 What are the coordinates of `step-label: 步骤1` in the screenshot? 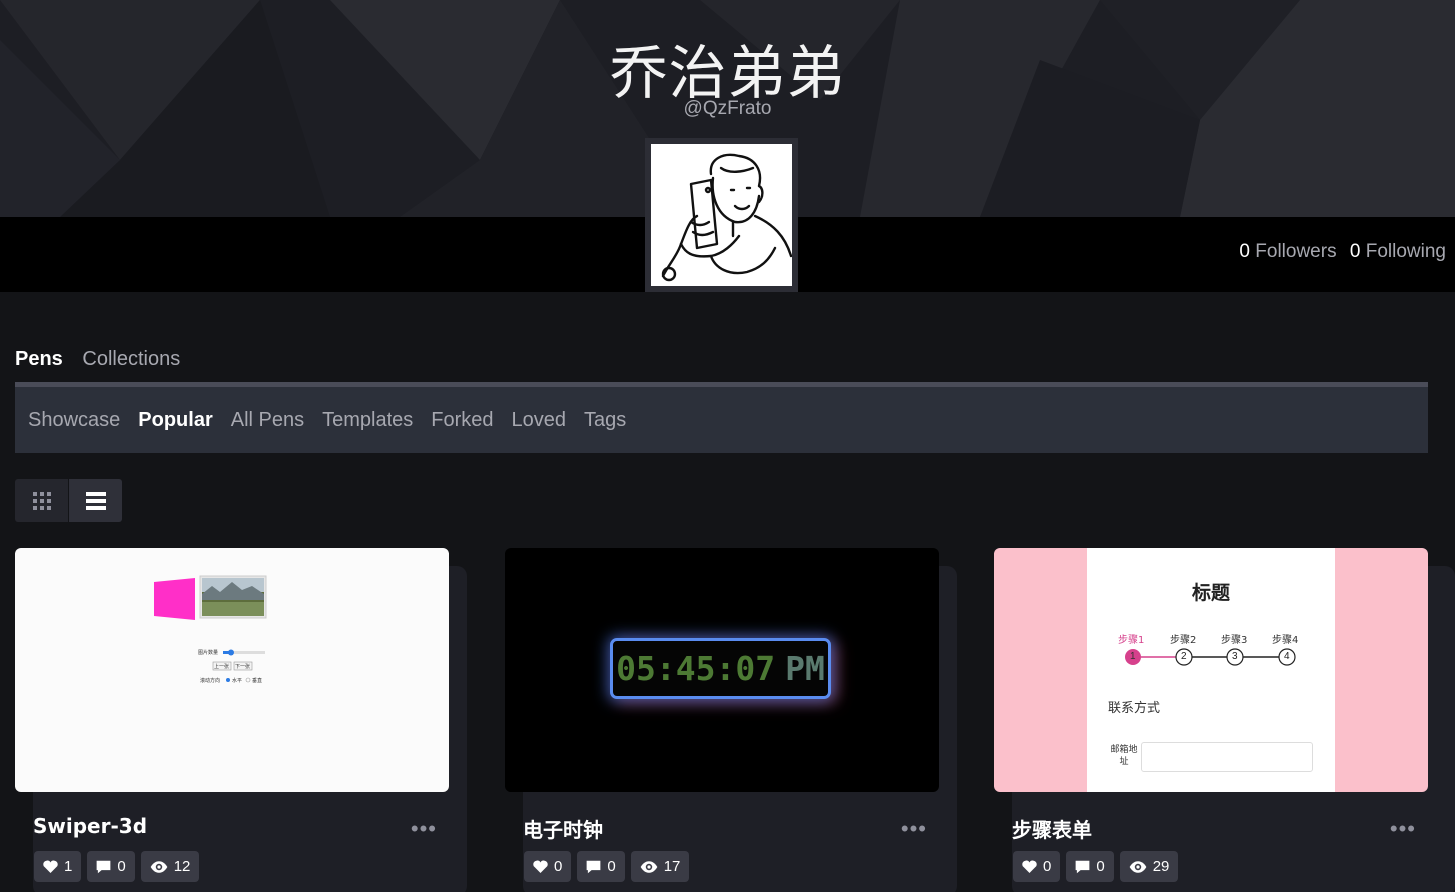 It's located at (1131, 640).